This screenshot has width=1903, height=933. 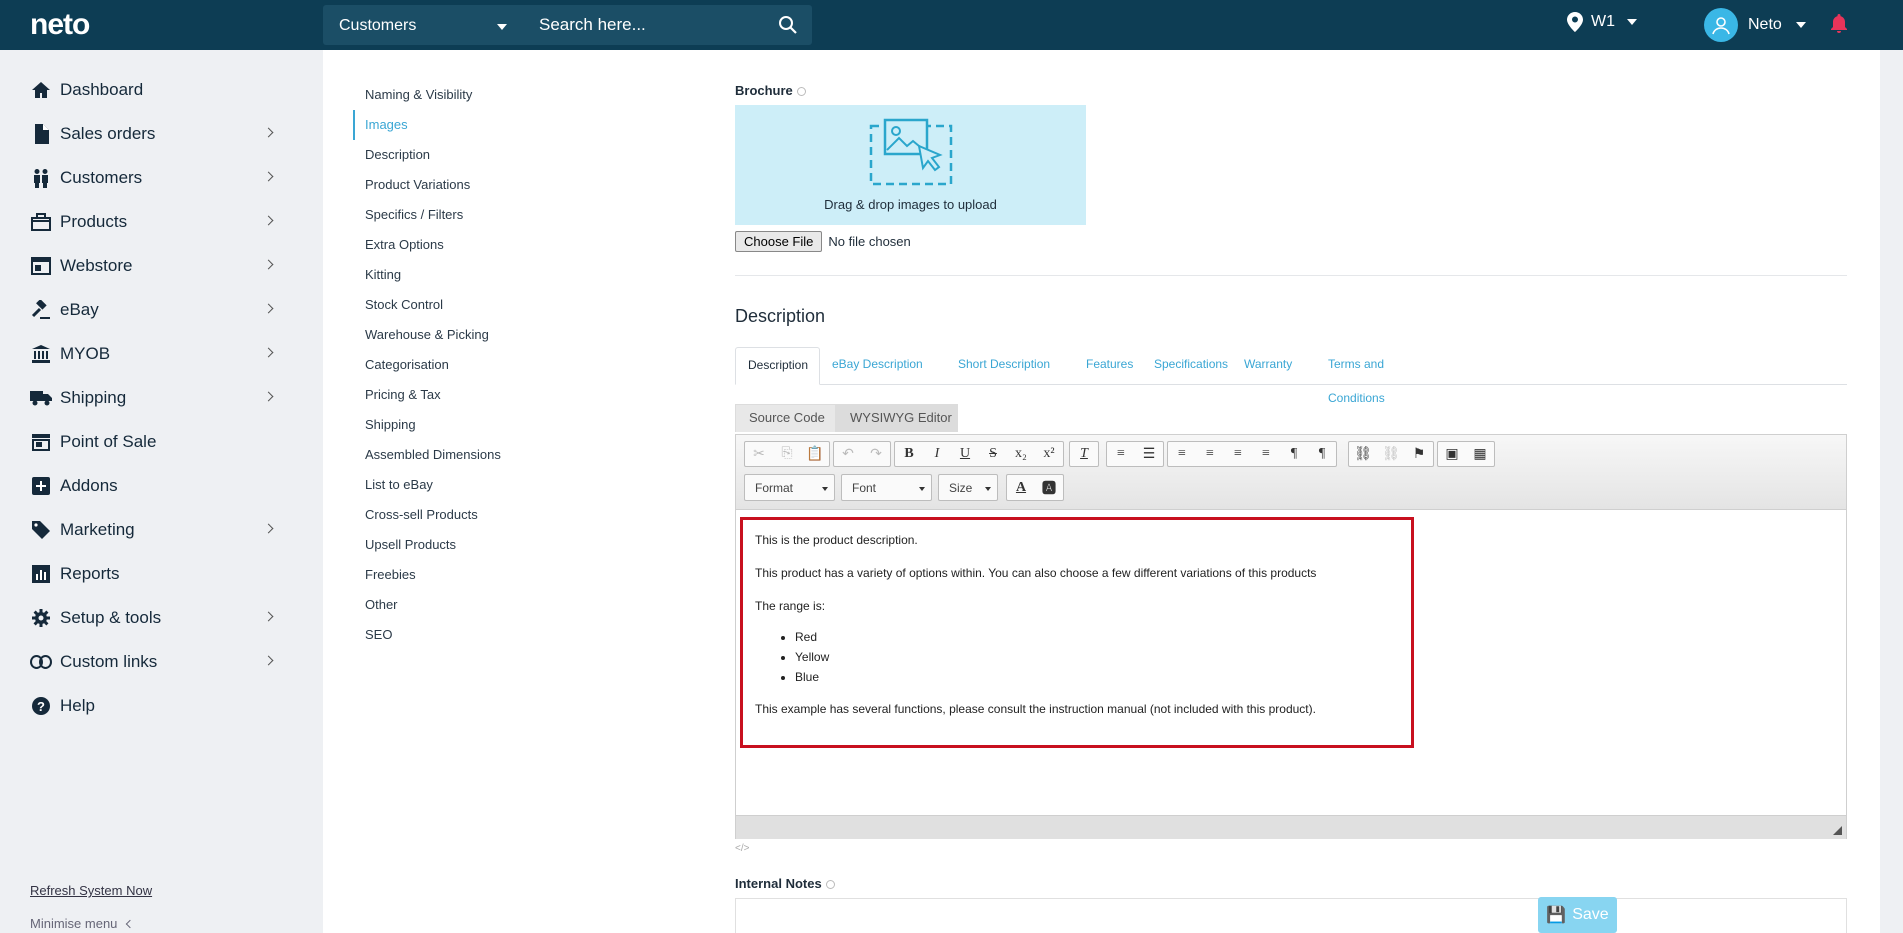 I want to click on align-group: ≡ ≡ ≡ ≡ ¶ ¶, so click(x=1252, y=454).